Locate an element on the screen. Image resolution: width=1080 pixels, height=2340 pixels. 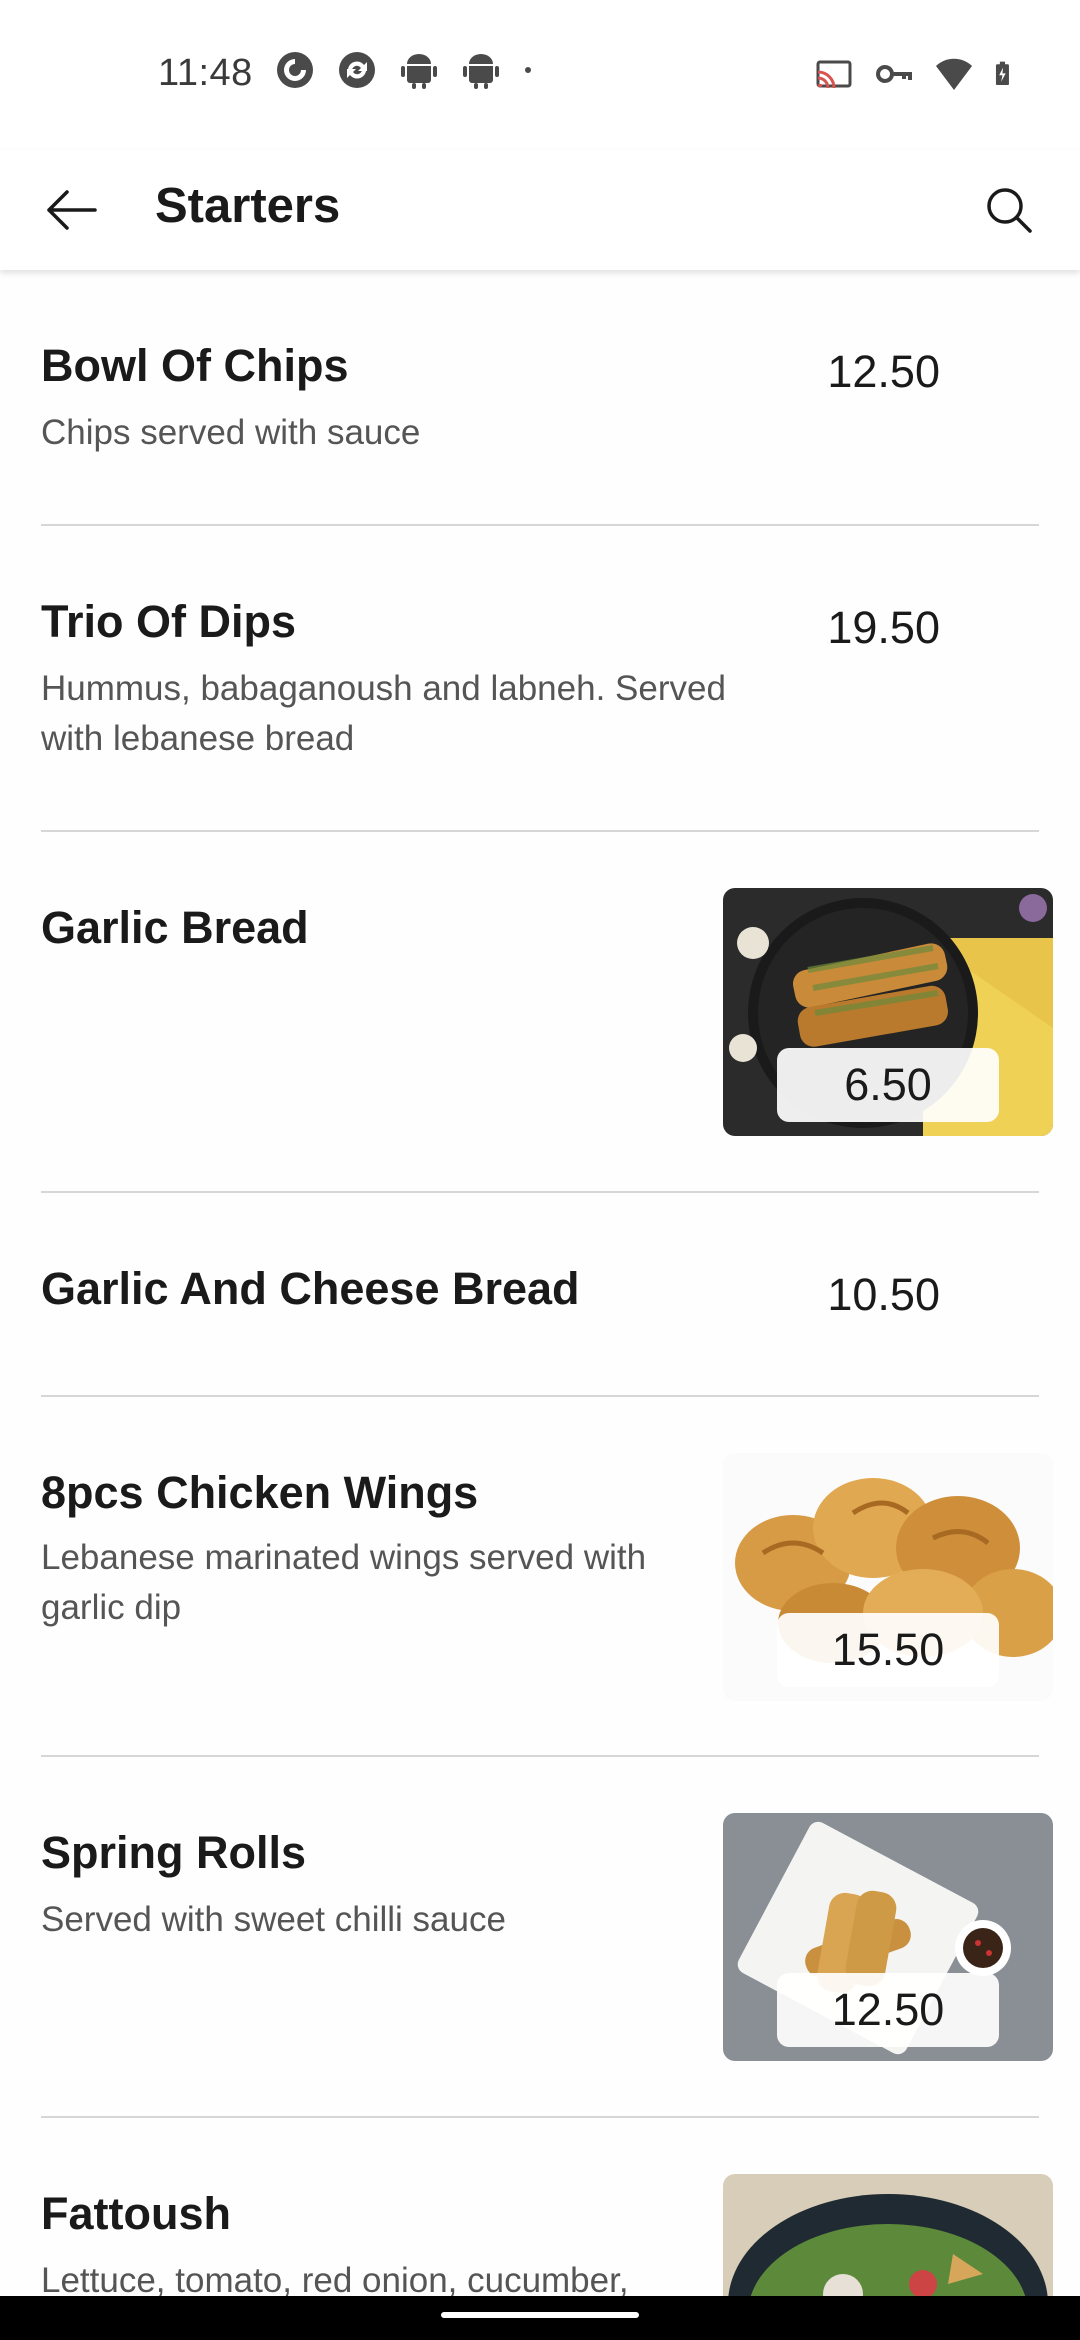
navigation-bar is located at coordinates (540, 2318).